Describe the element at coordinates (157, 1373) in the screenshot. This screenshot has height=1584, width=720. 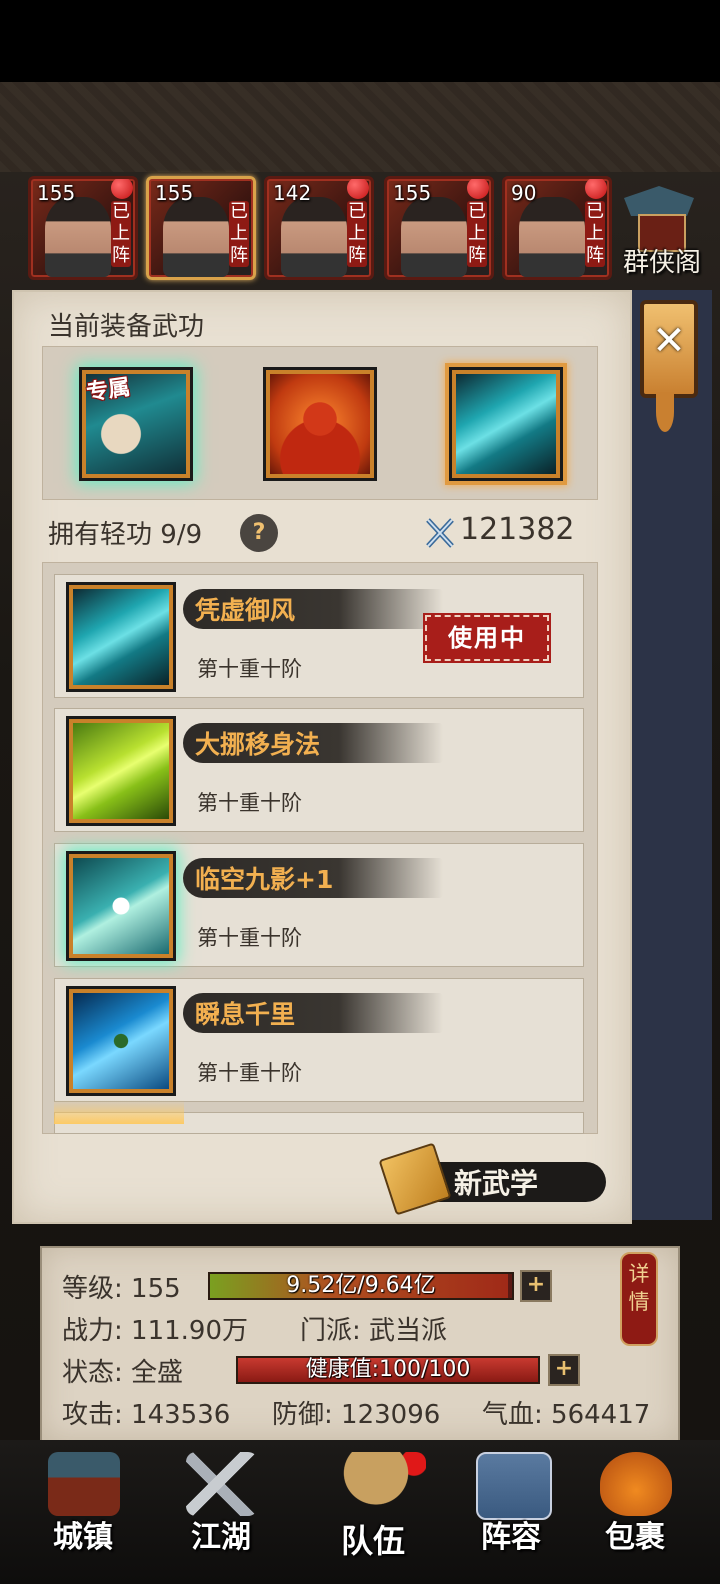
I see `state-value: 全盛` at that location.